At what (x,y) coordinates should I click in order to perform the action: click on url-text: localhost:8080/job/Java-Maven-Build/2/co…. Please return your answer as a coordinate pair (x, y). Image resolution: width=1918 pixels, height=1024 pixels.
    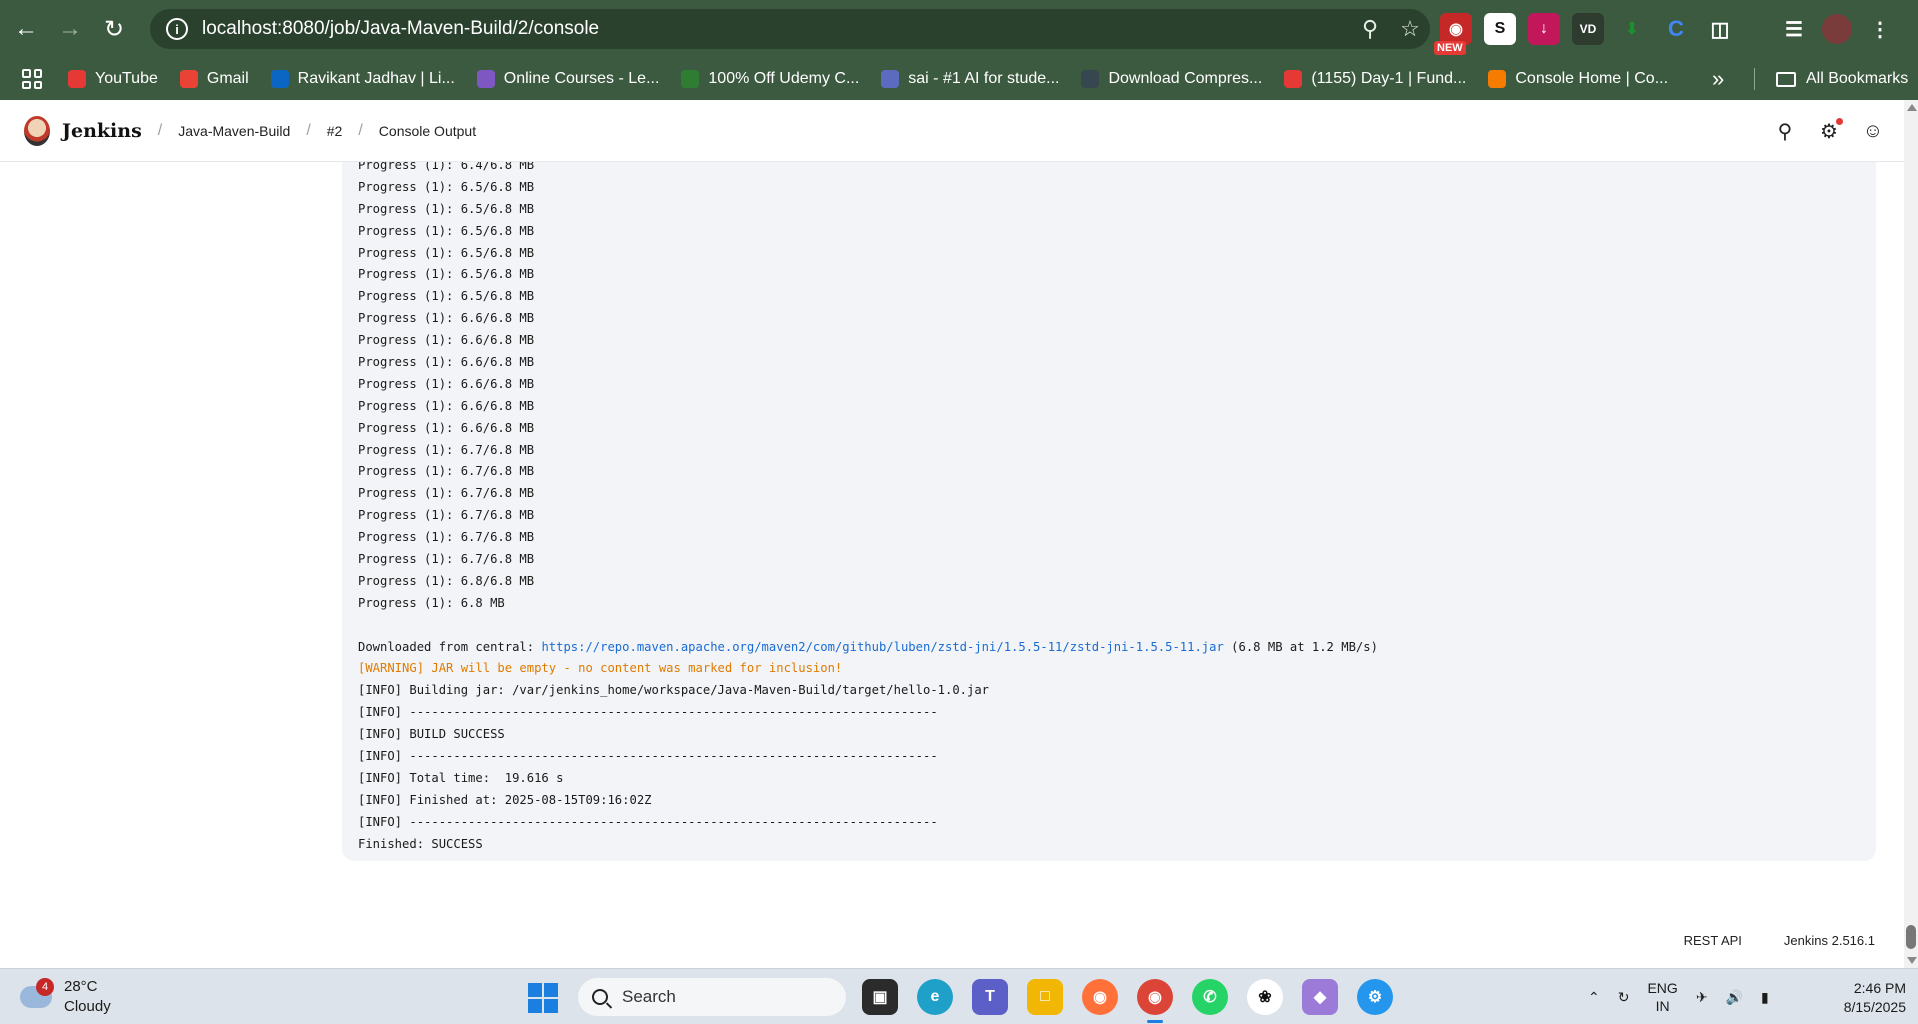
    Looking at the image, I should click on (776, 29).